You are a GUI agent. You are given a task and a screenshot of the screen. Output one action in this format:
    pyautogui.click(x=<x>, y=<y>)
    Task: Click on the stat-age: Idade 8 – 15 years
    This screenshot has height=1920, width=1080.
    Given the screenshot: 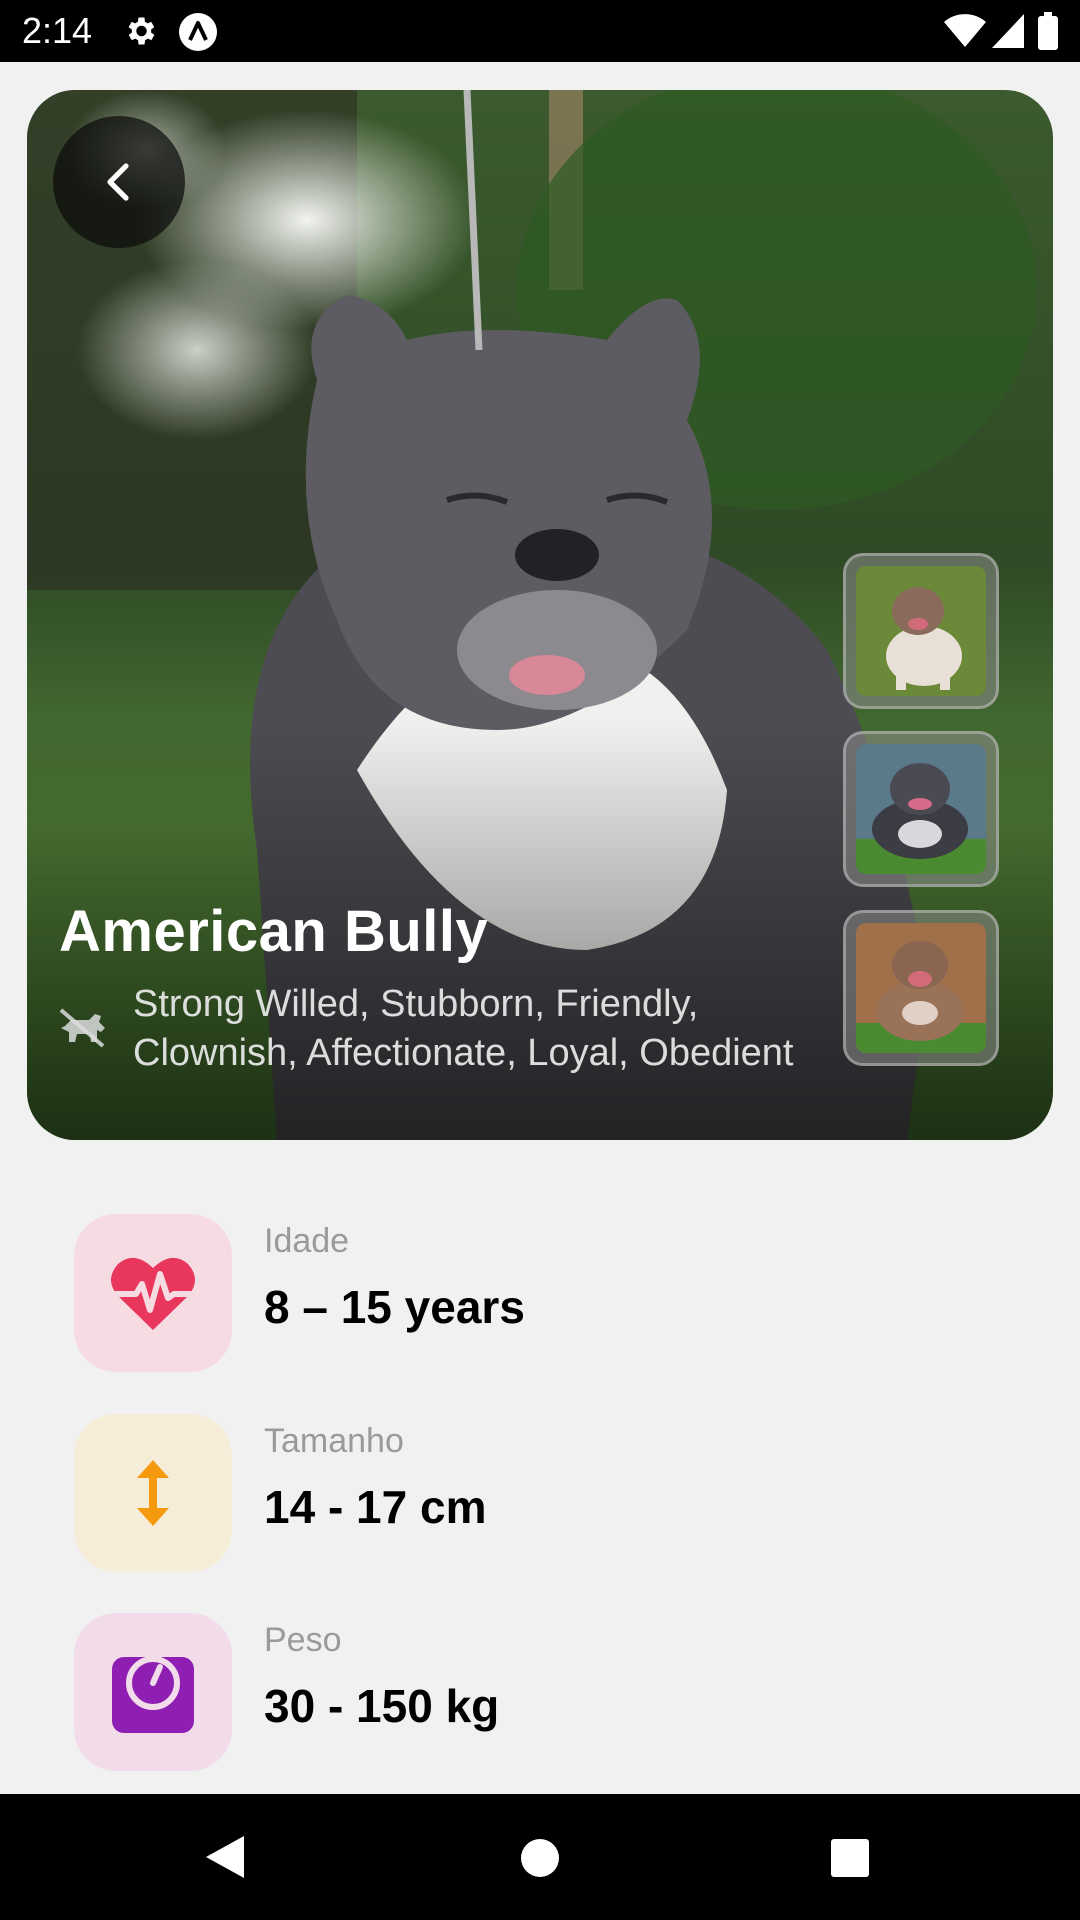 What is the action you would take?
    pyautogui.click(x=524, y=1293)
    